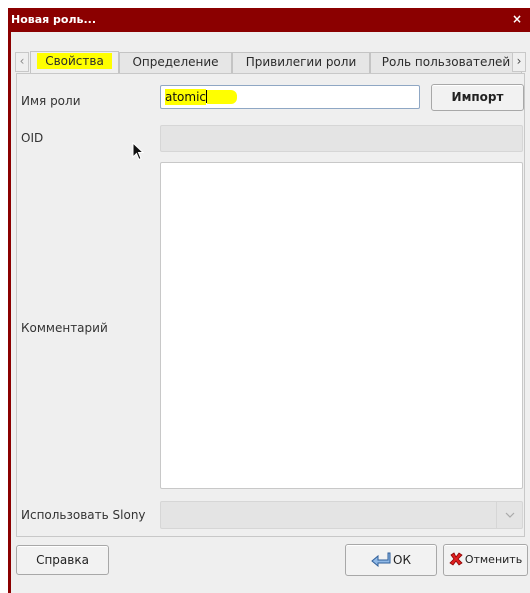  Describe the element at coordinates (51, 101) in the screenshot. I see `role-name-label: Имя роли` at that location.